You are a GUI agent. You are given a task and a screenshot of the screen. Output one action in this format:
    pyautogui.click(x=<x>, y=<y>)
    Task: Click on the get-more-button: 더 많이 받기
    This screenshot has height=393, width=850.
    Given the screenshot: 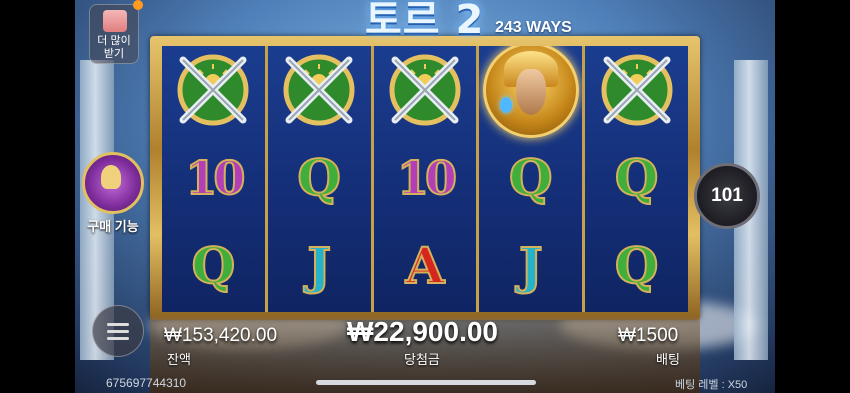 What is the action you would take?
    pyautogui.click(x=116, y=32)
    